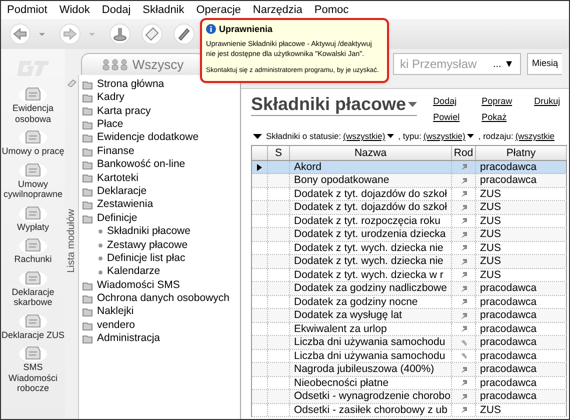  What do you see at coordinates (464, 153) in the screenshot?
I see `column-header: Rod` at bounding box center [464, 153].